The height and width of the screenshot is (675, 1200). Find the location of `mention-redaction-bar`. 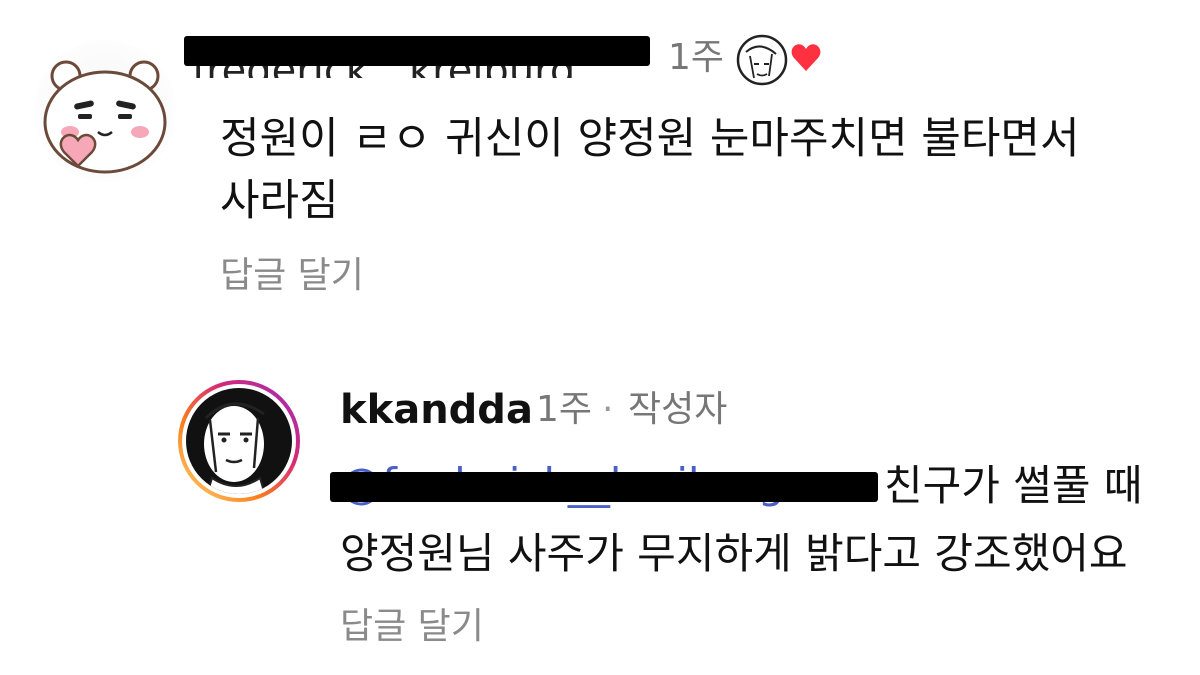

mention-redaction-bar is located at coordinates (604, 487).